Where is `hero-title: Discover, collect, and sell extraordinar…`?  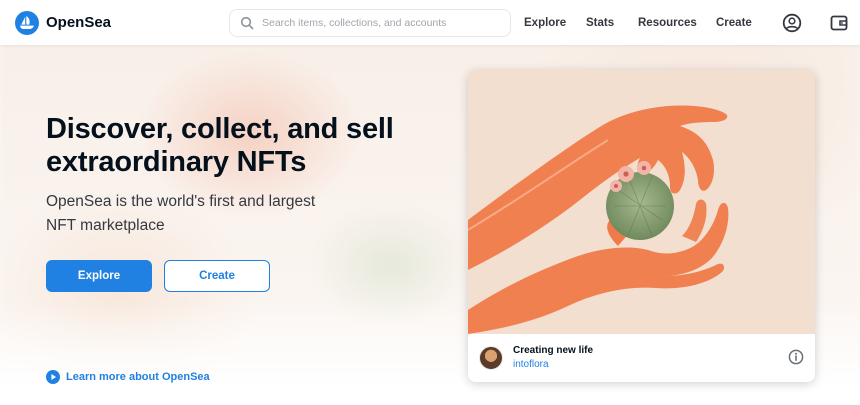
hero-title: Discover, collect, and sell extraordinar… is located at coordinates (220, 145).